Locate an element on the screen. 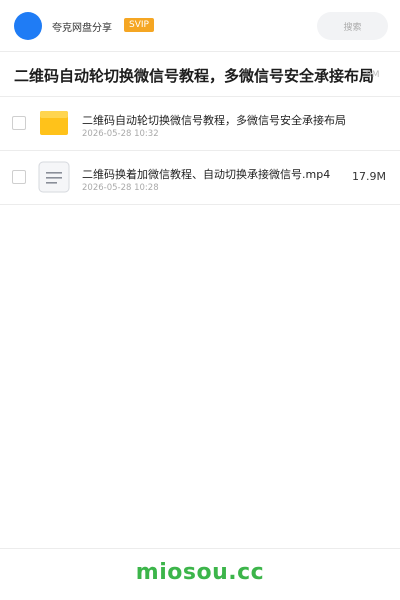 The image size is (400, 600). svip-badge: SVIP is located at coordinates (139, 25).